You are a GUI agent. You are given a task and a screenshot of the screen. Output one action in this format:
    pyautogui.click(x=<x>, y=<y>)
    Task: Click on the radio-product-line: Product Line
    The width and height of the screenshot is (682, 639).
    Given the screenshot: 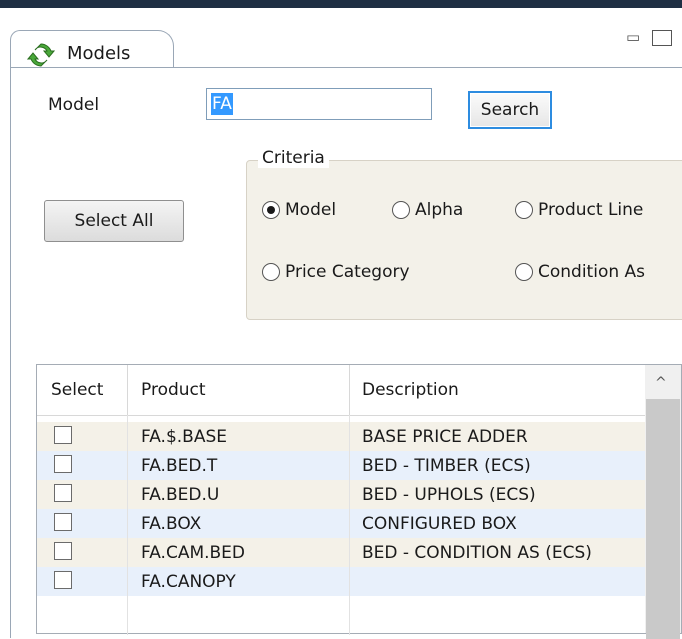 What is the action you would take?
    pyautogui.click(x=579, y=210)
    